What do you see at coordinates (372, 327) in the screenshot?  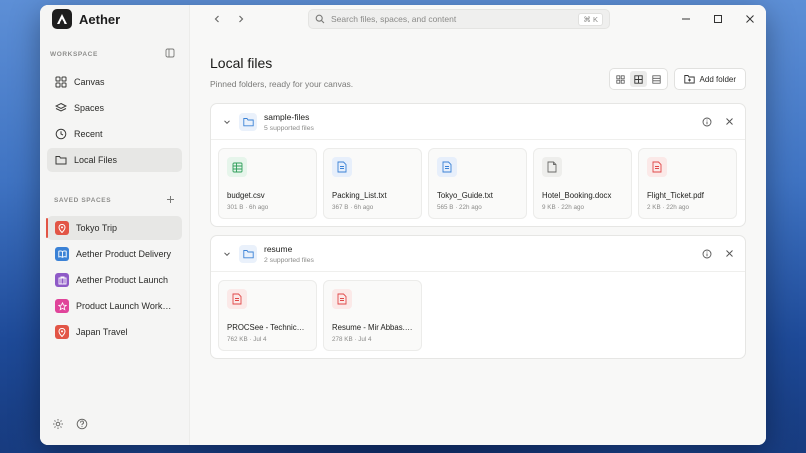 I see `file-name: Resume - Mir Abbas.pdf` at bounding box center [372, 327].